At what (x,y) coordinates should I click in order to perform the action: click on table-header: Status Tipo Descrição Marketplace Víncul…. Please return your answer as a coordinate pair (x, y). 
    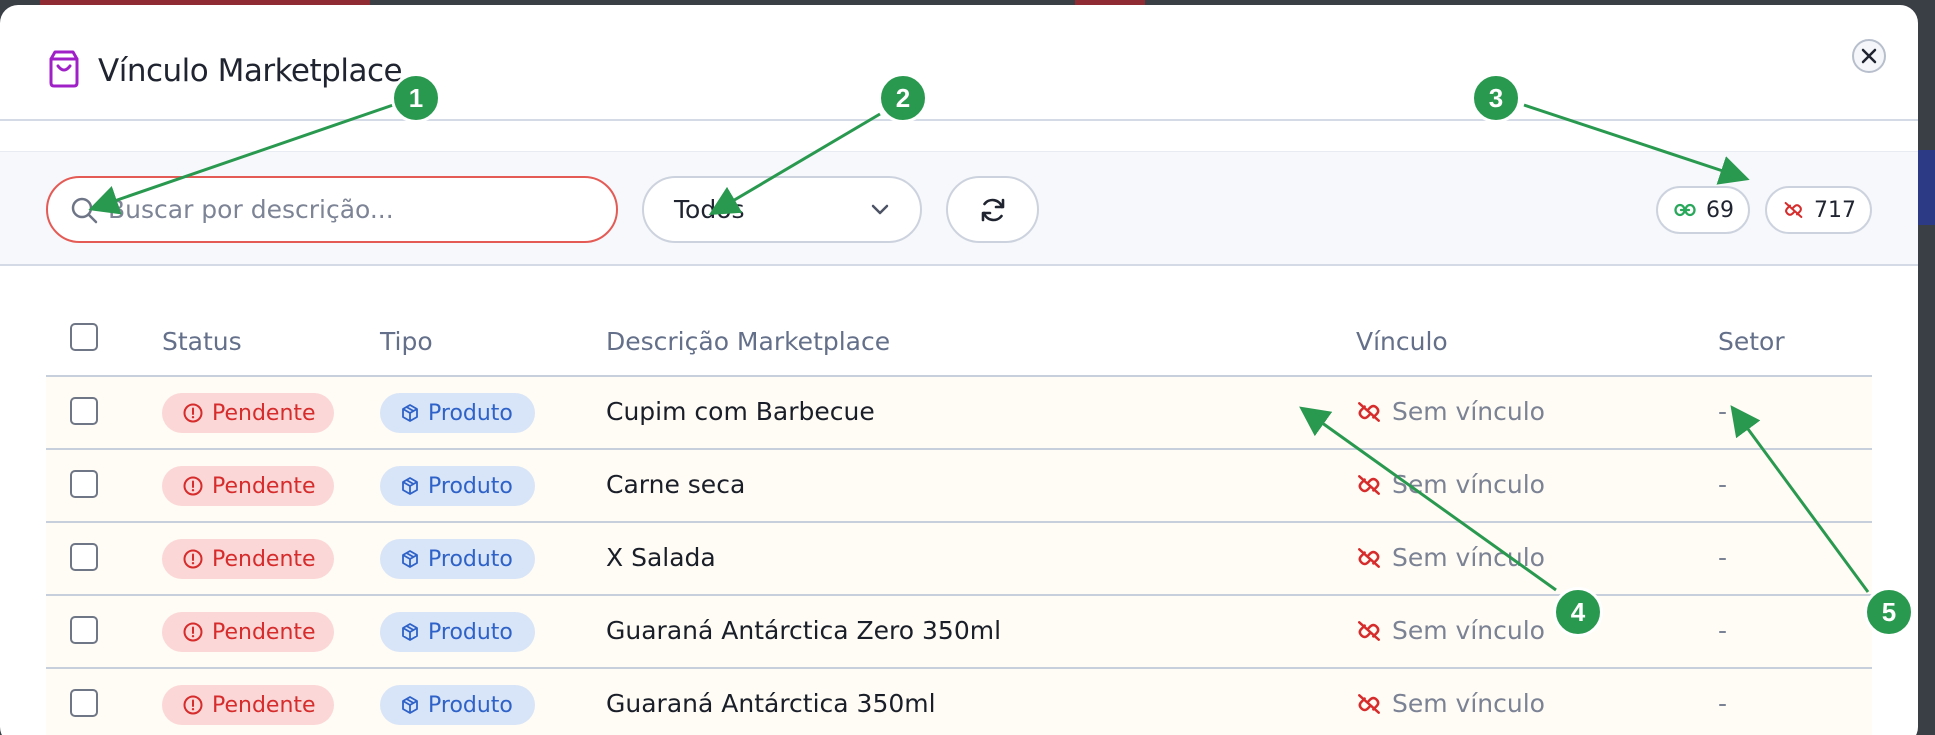
    Looking at the image, I should click on (959, 339).